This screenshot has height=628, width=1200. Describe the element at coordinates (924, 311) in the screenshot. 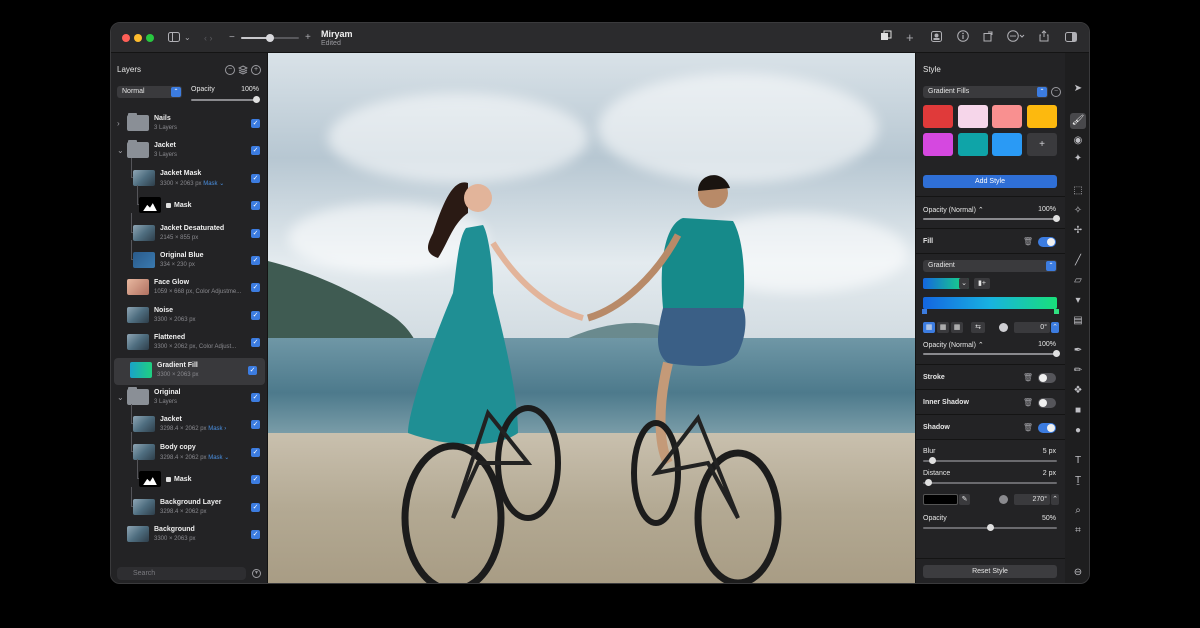

I see `gradient-stop-start` at that location.